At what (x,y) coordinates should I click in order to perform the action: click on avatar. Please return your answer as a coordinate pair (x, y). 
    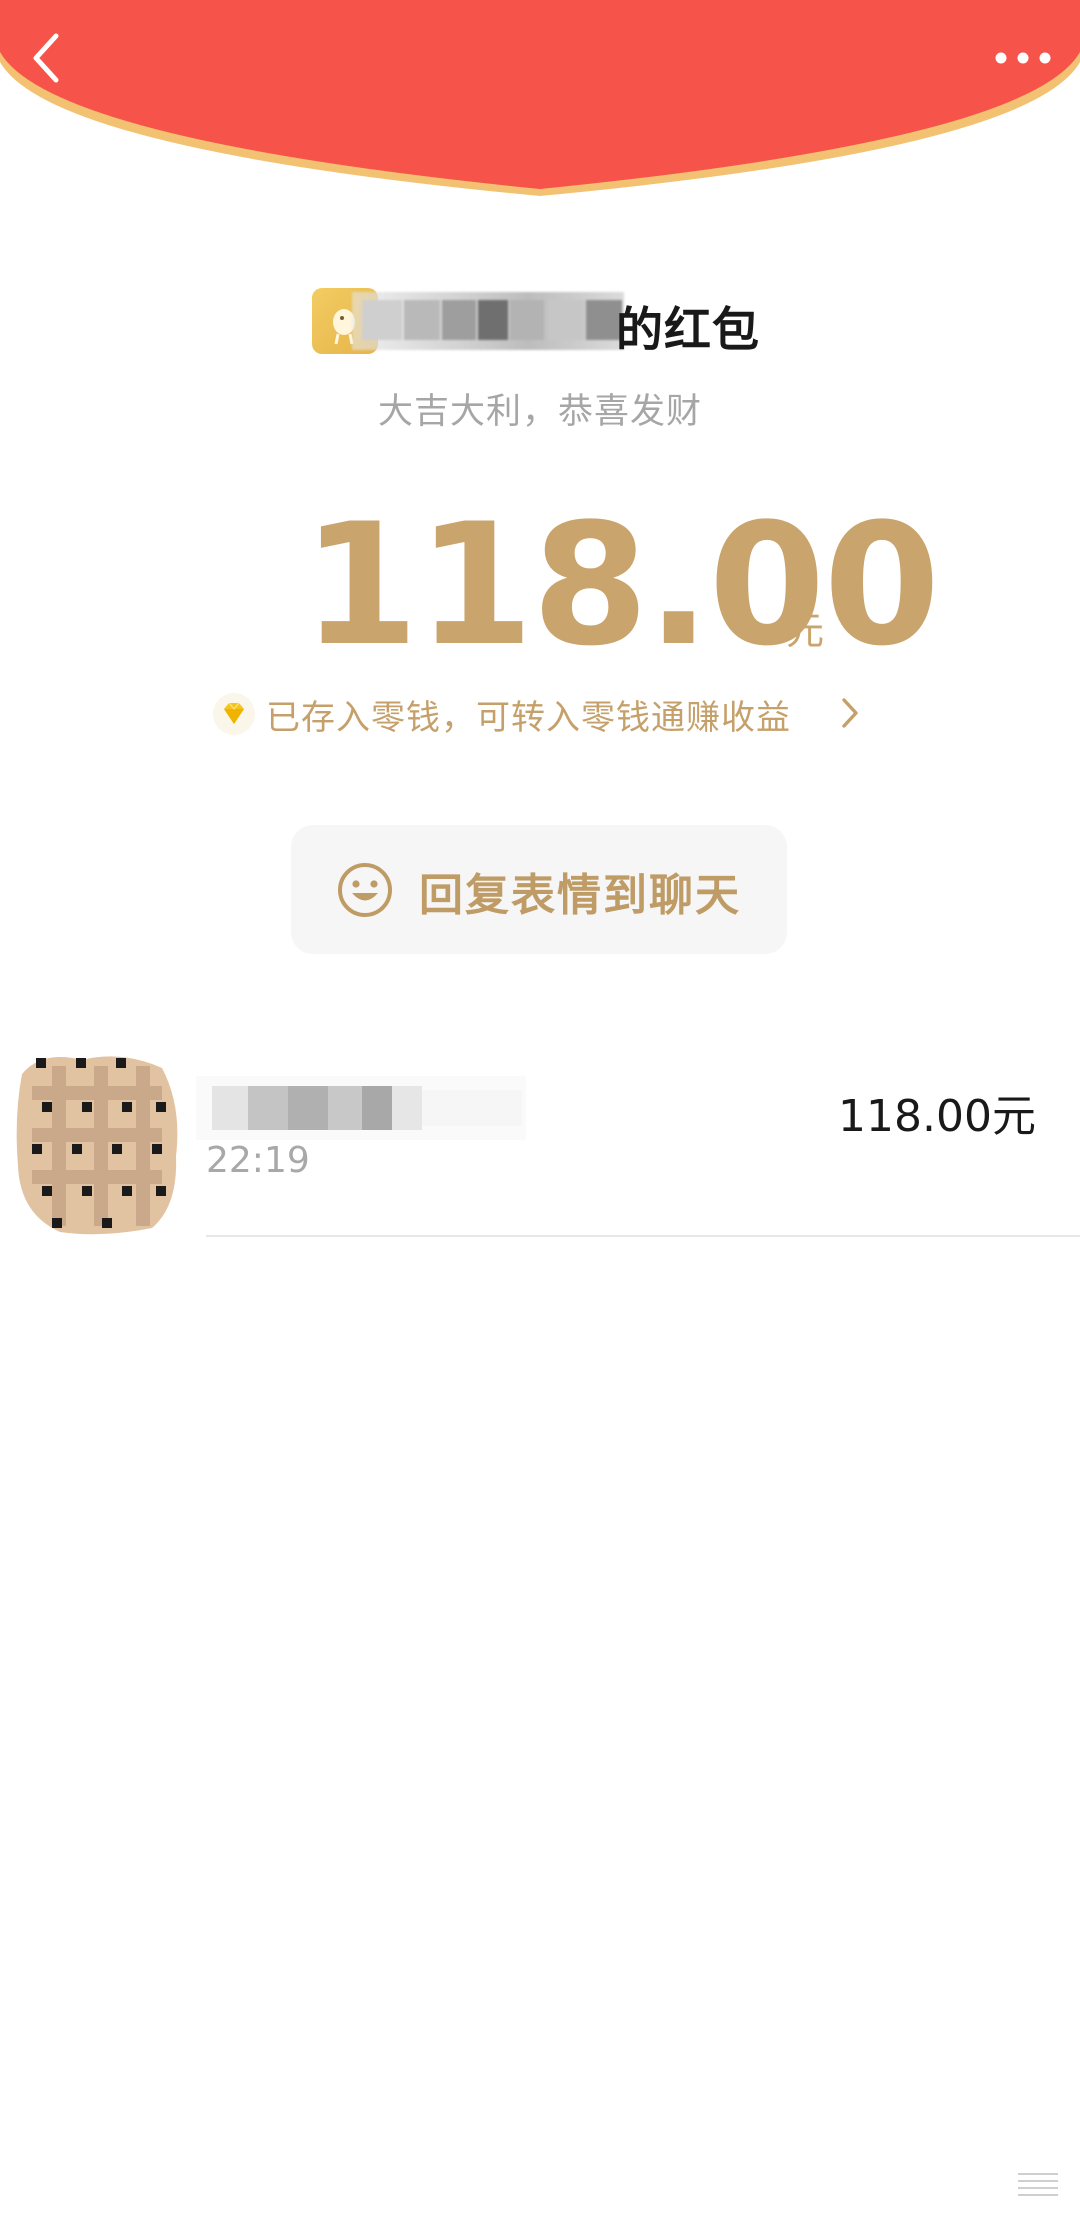
    Looking at the image, I should click on (97, 1145).